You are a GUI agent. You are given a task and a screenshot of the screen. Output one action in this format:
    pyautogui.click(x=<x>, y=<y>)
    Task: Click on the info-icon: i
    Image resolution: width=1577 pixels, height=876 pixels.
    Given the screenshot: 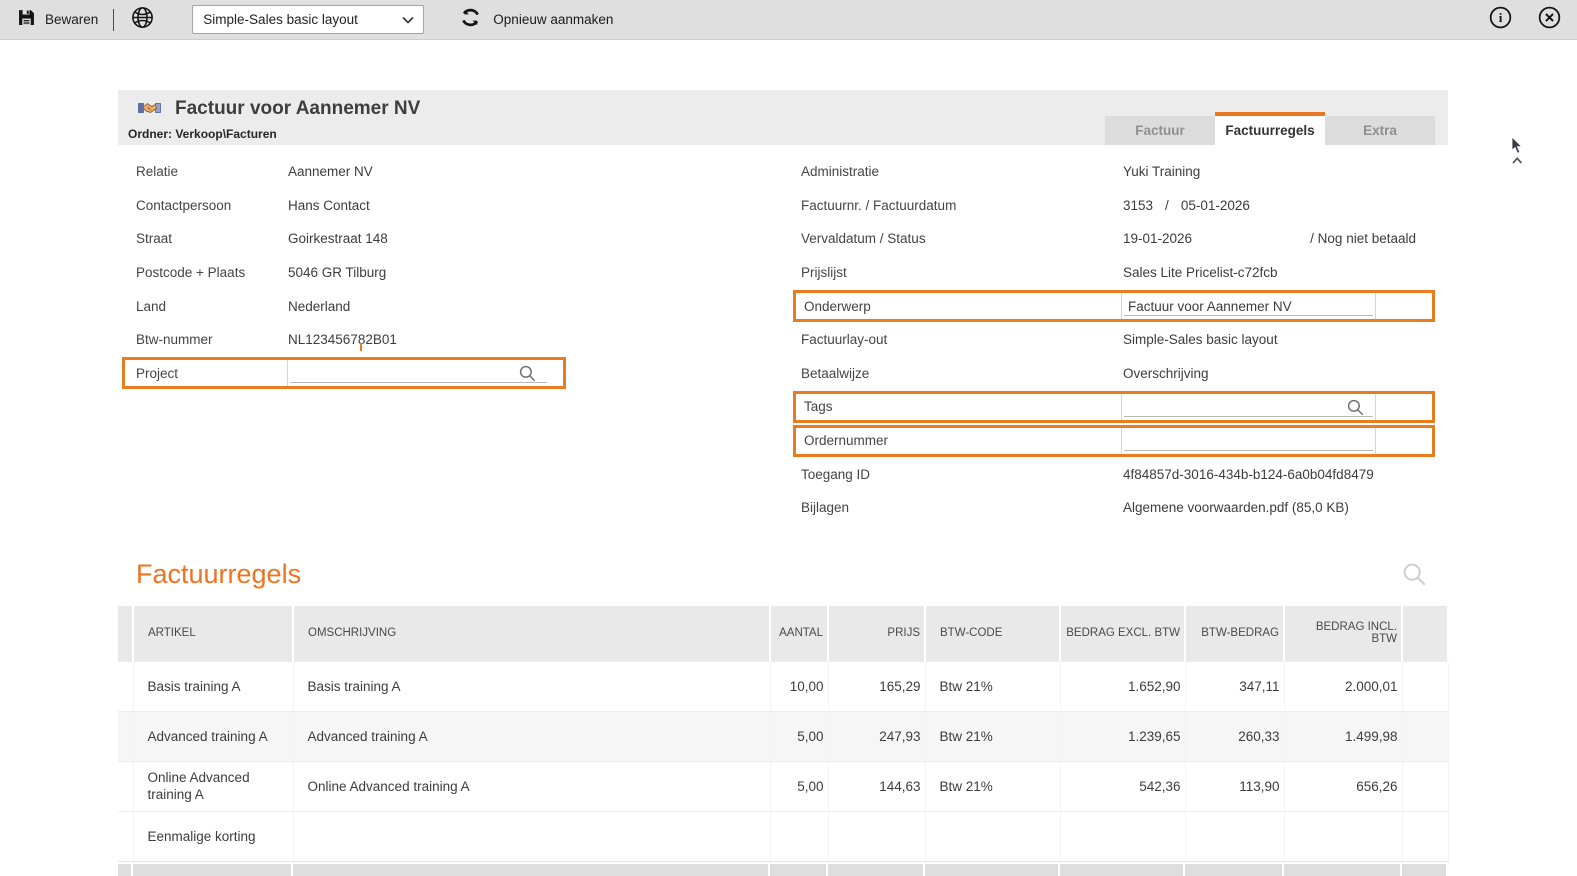 What is the action you would take?
    pyautogui.click(x=1500, y=20)
    